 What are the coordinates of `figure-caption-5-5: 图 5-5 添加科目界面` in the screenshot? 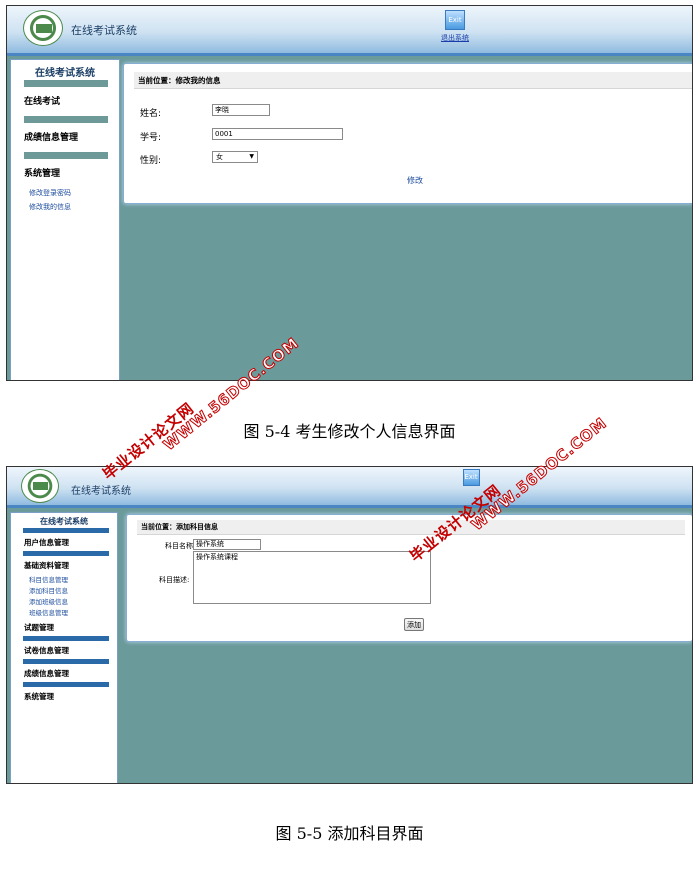 It's located at (349, 833).